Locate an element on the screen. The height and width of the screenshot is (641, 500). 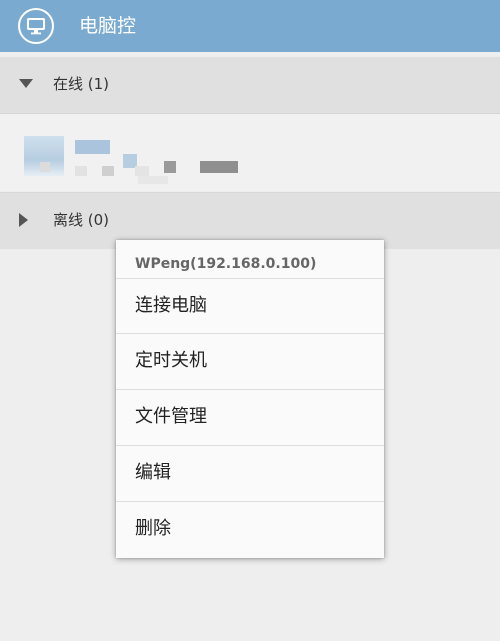
monitor-icon is located at coordinates (36, 26).